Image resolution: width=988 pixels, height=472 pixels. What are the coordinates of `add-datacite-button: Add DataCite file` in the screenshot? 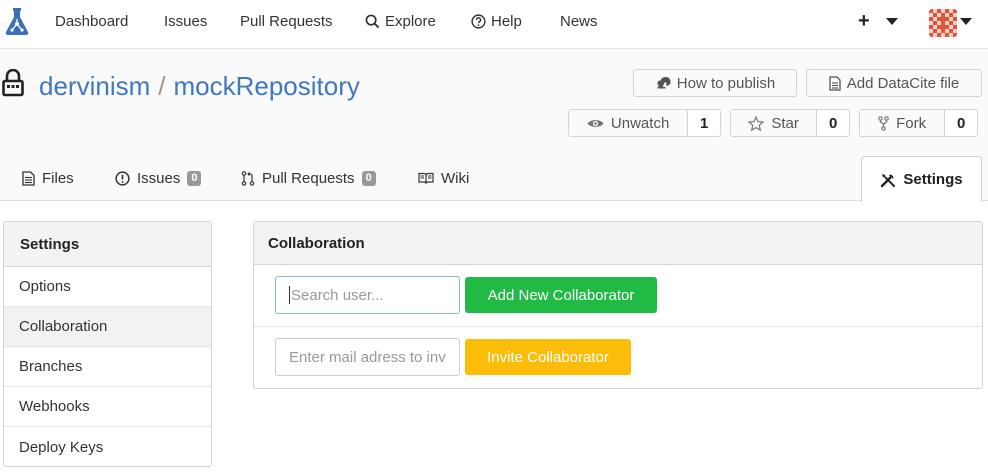 It's located at (894, 83).